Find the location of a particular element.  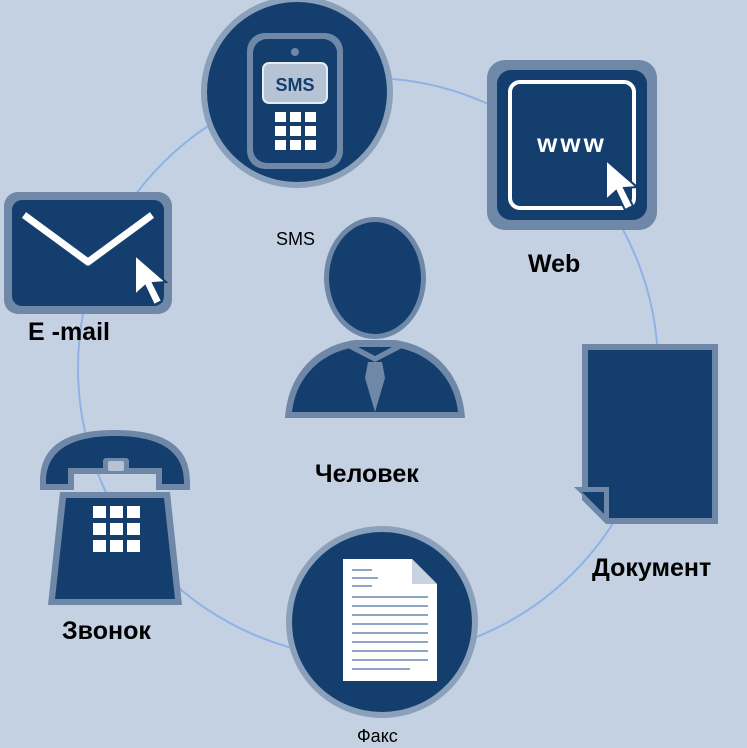

web-label: Web is located at coordinates (554, 264).